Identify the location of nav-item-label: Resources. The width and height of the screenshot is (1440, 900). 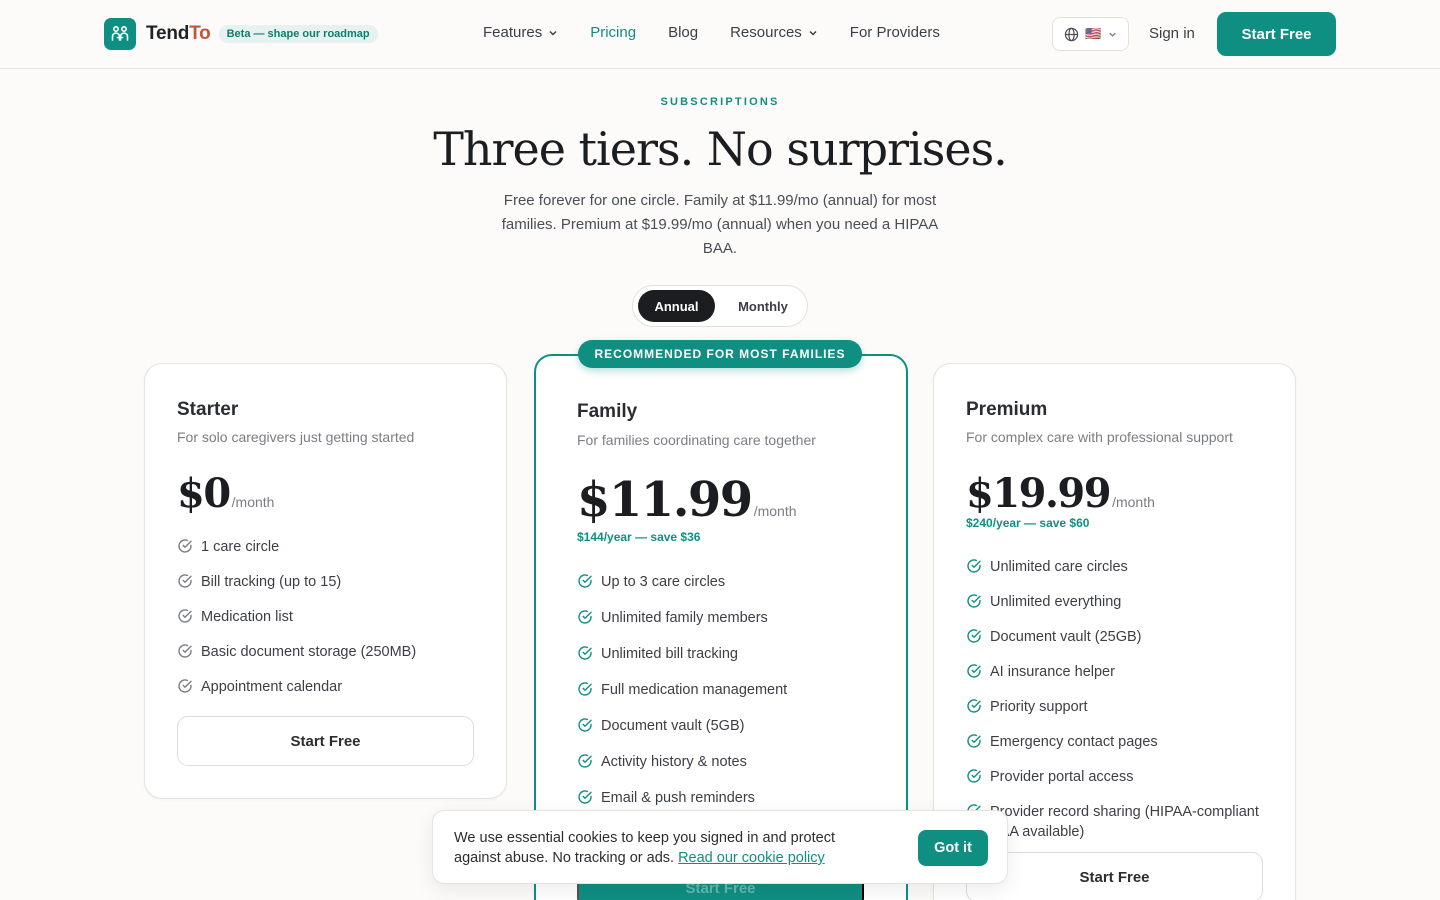
(766, 32).